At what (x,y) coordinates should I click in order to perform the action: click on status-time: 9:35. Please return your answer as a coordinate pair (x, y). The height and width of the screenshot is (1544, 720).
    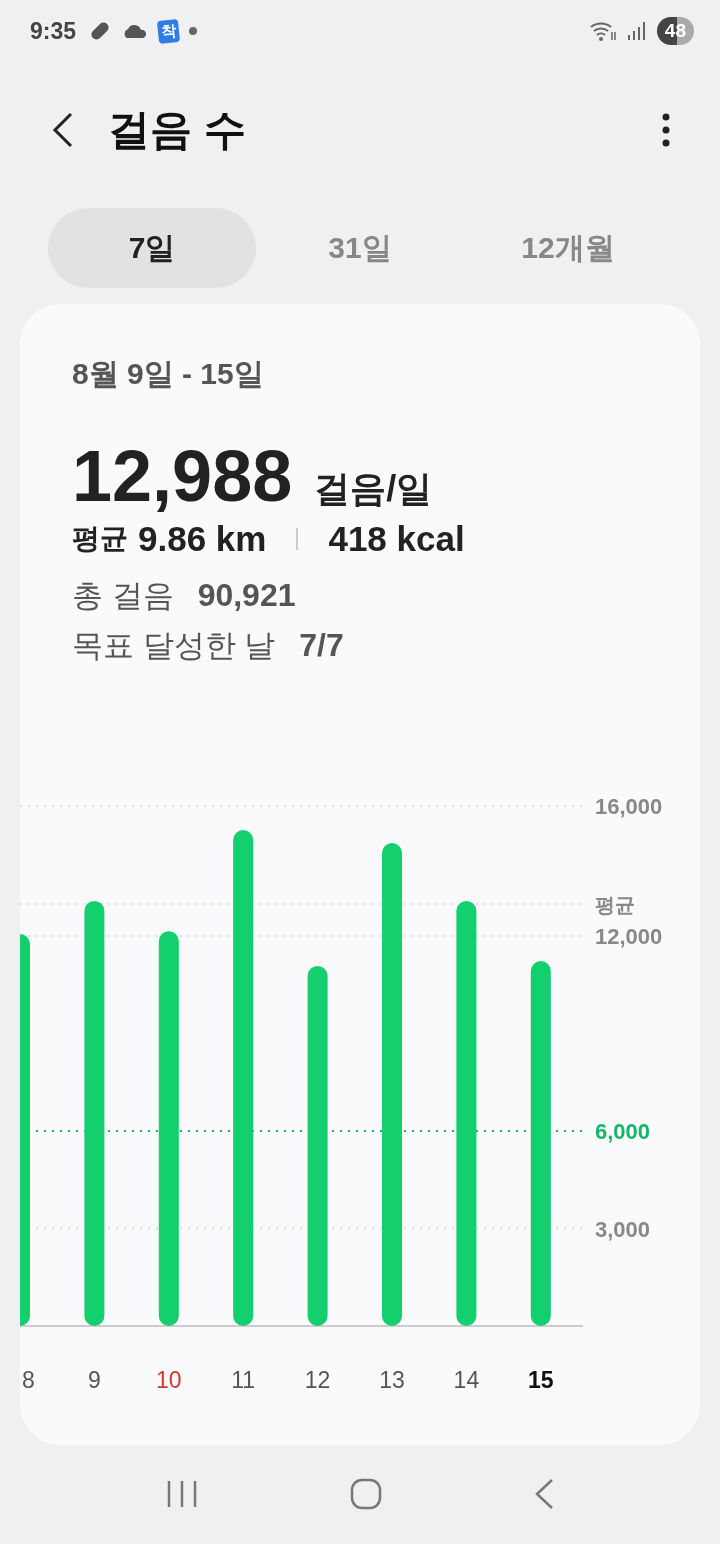
    Looking at the image, I should click on (53, 31).